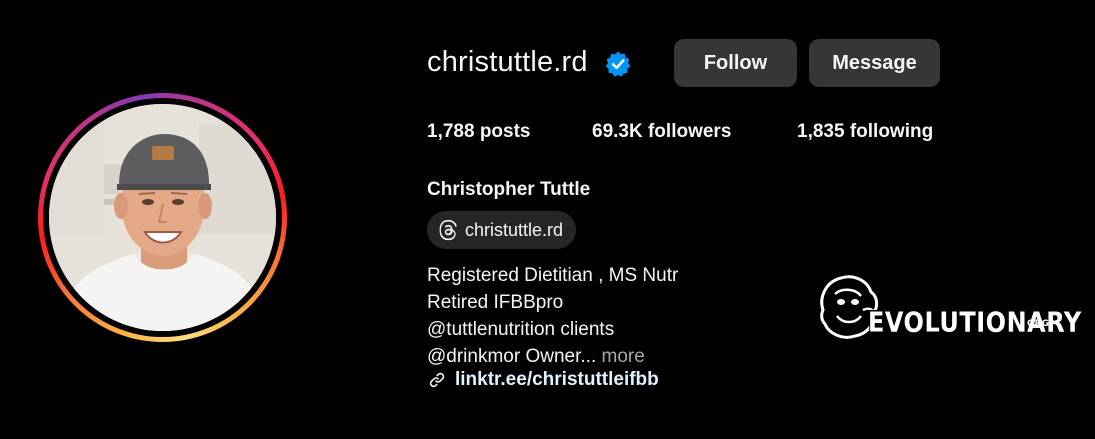 The height and width of the screenshot is (439, 1095). Describe the element at coordinates (514, 229) in the screenshot. I see `threads-handle: christuttle.rd` at that location.